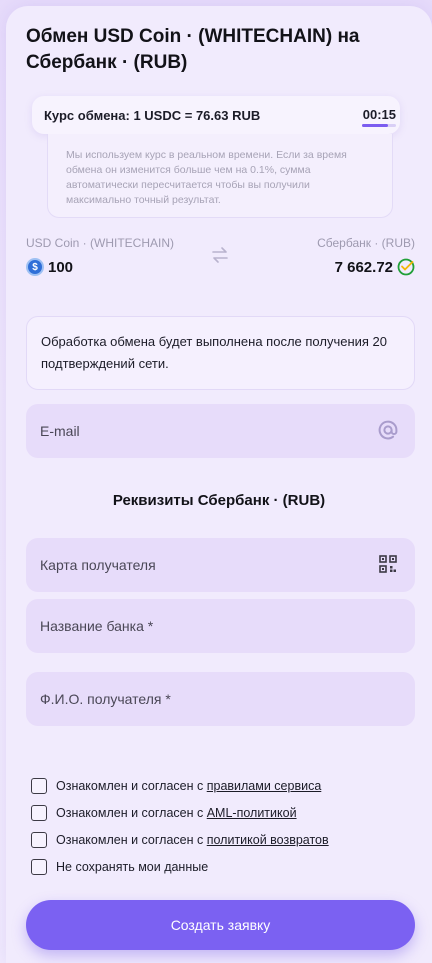 Image resolution: width=432 pixels, height=963 pixels. I want to click on no-save-row: Не сохранять мои данные, so click(119, 867).